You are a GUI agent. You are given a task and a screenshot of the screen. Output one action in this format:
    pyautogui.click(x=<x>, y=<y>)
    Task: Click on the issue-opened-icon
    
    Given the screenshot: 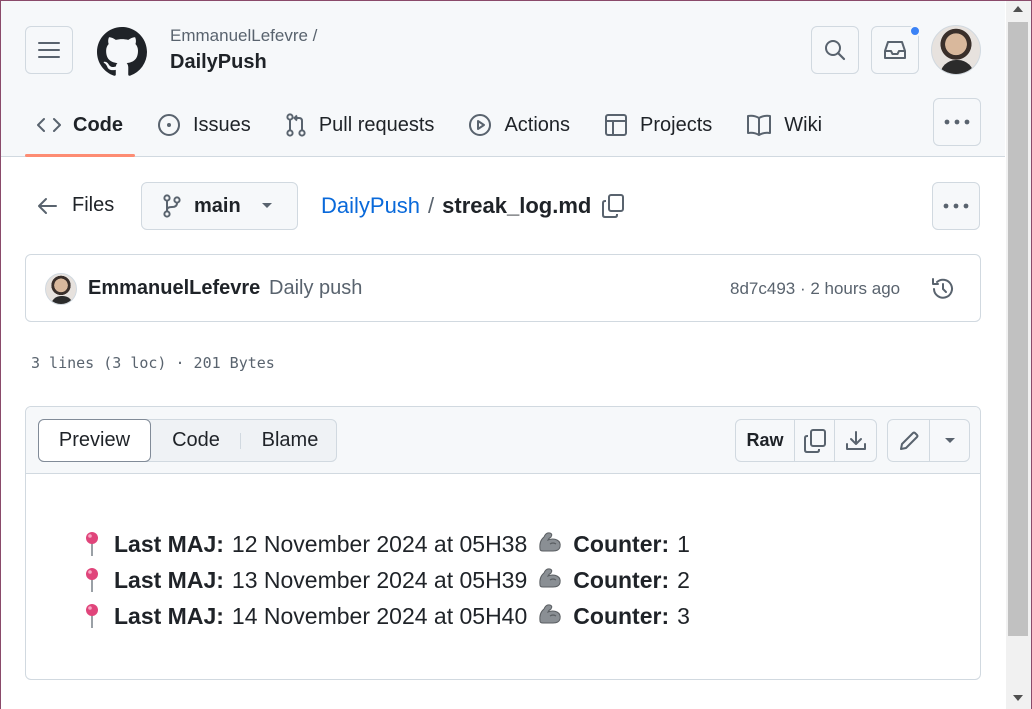 What is the action you would take?
    pyautogui.click(x=169, y=125)
    